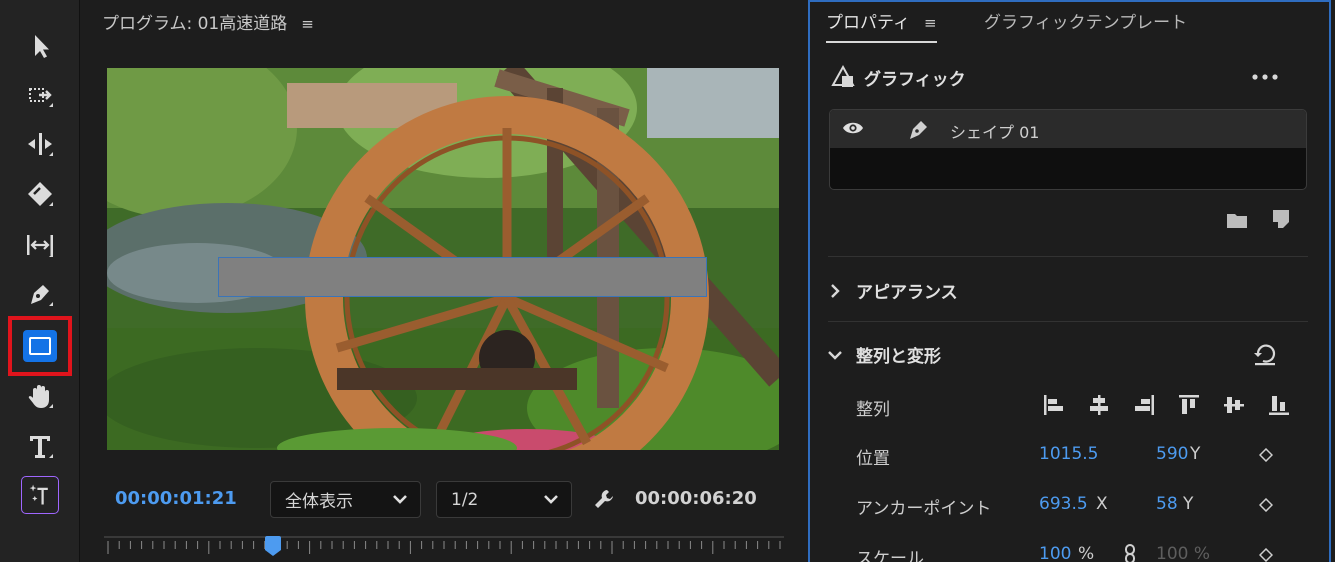 The width and height of the screenshot is (1335, 562). I want to click on align-vertical-center-icon, so click(1234, 405).